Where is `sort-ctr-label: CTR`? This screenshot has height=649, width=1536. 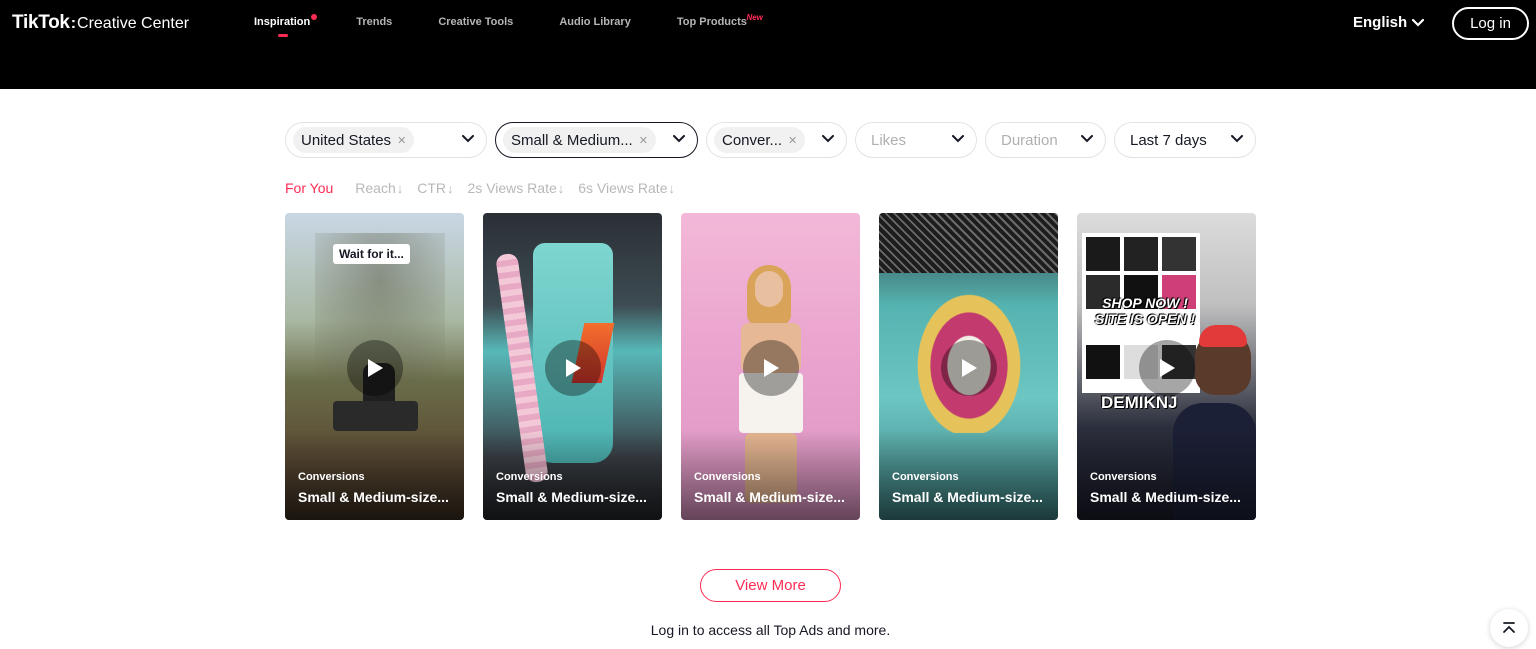
sort-ctr-label: CTR is located at coordinates (432, 188).